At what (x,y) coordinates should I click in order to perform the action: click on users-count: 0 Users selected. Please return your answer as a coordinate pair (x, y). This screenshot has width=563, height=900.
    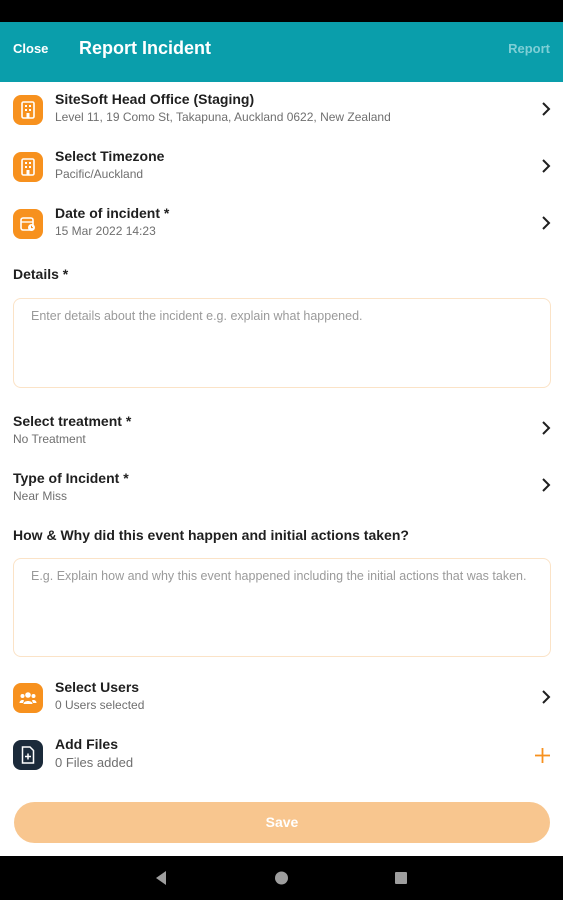
    Looking at the image, I should click on (100, 705).